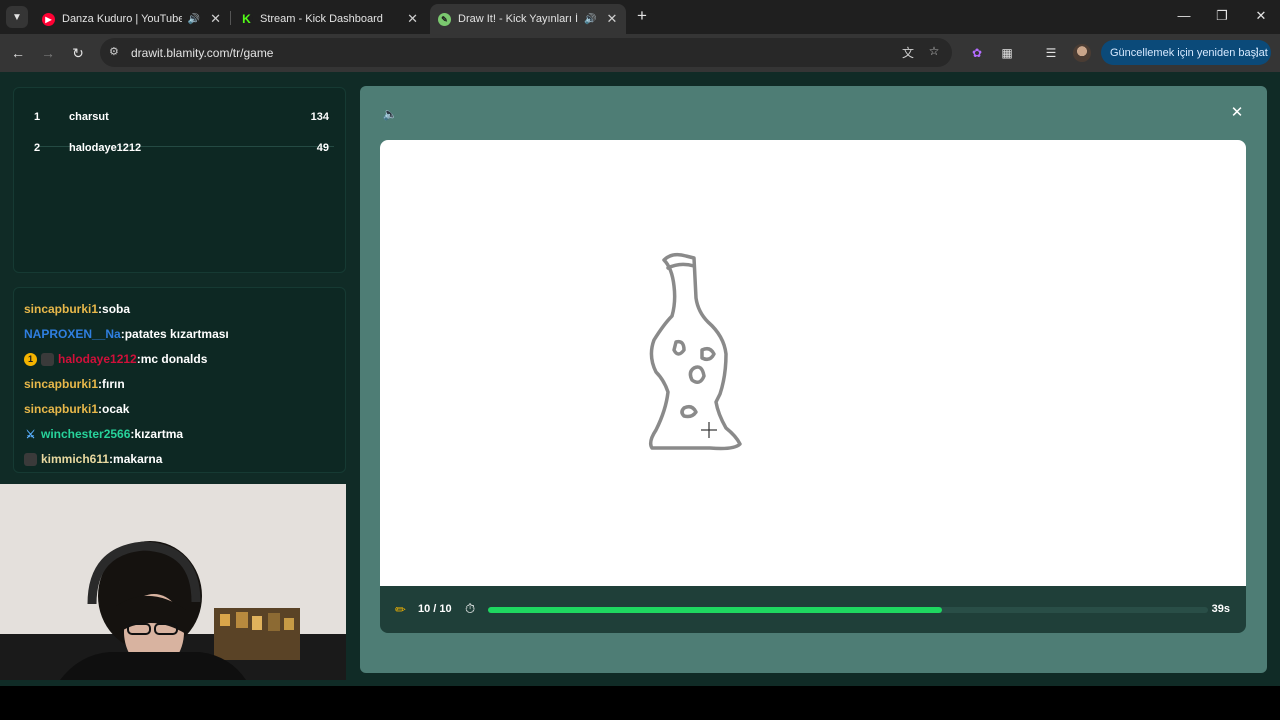 The height and width of the screenshot is (720, 1280). Describe the element at coordinates (1184, 16) in the screenshot. I see `minimize-button: —` at that location.